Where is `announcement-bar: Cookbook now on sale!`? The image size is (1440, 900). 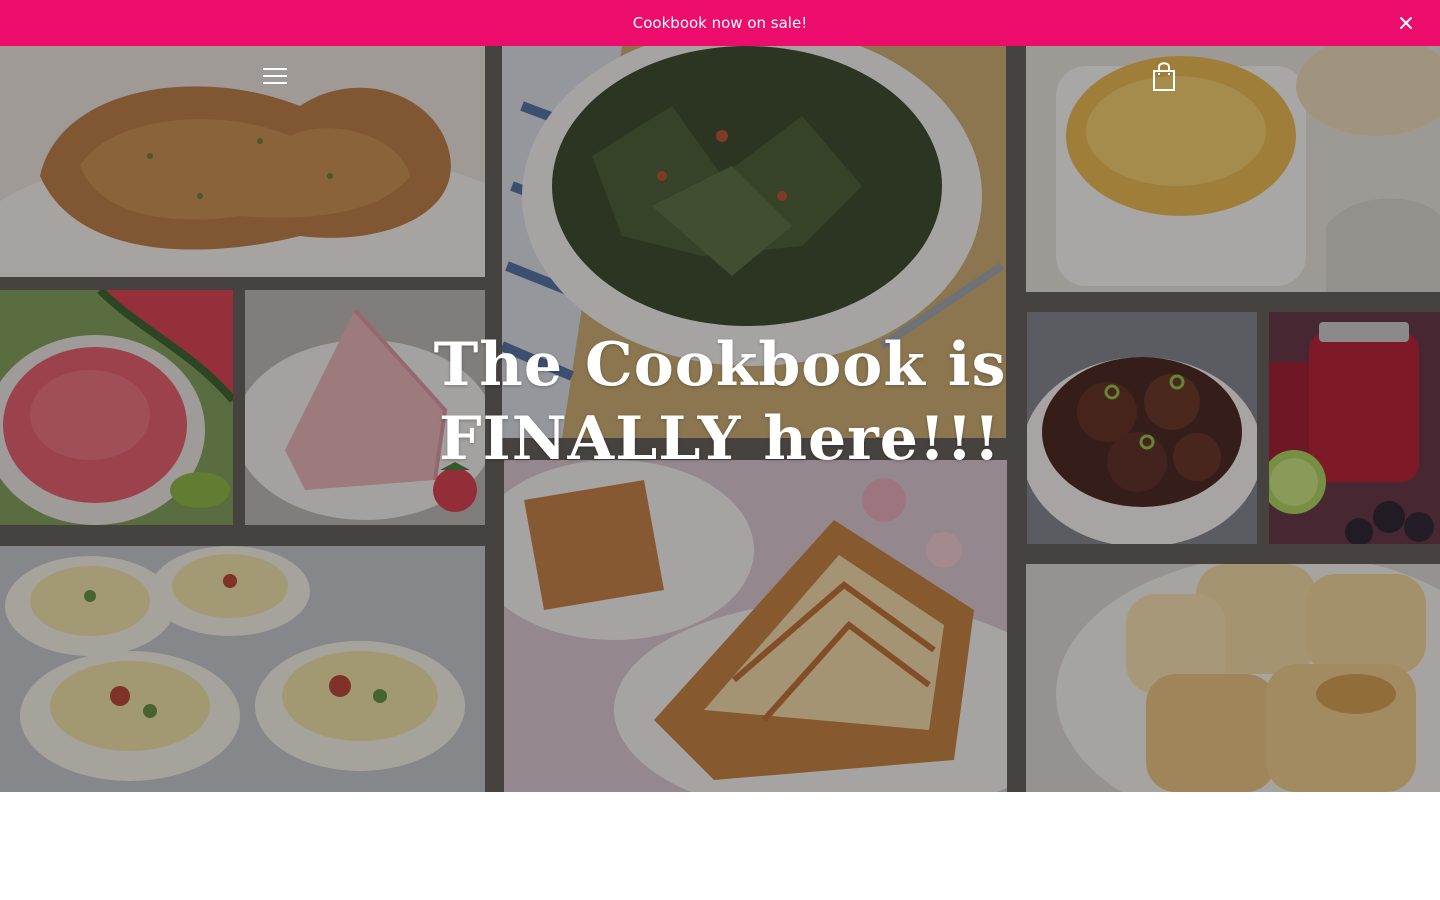 announcement-bar: Cookbook now on sale! is located at coordinates (720, 23).